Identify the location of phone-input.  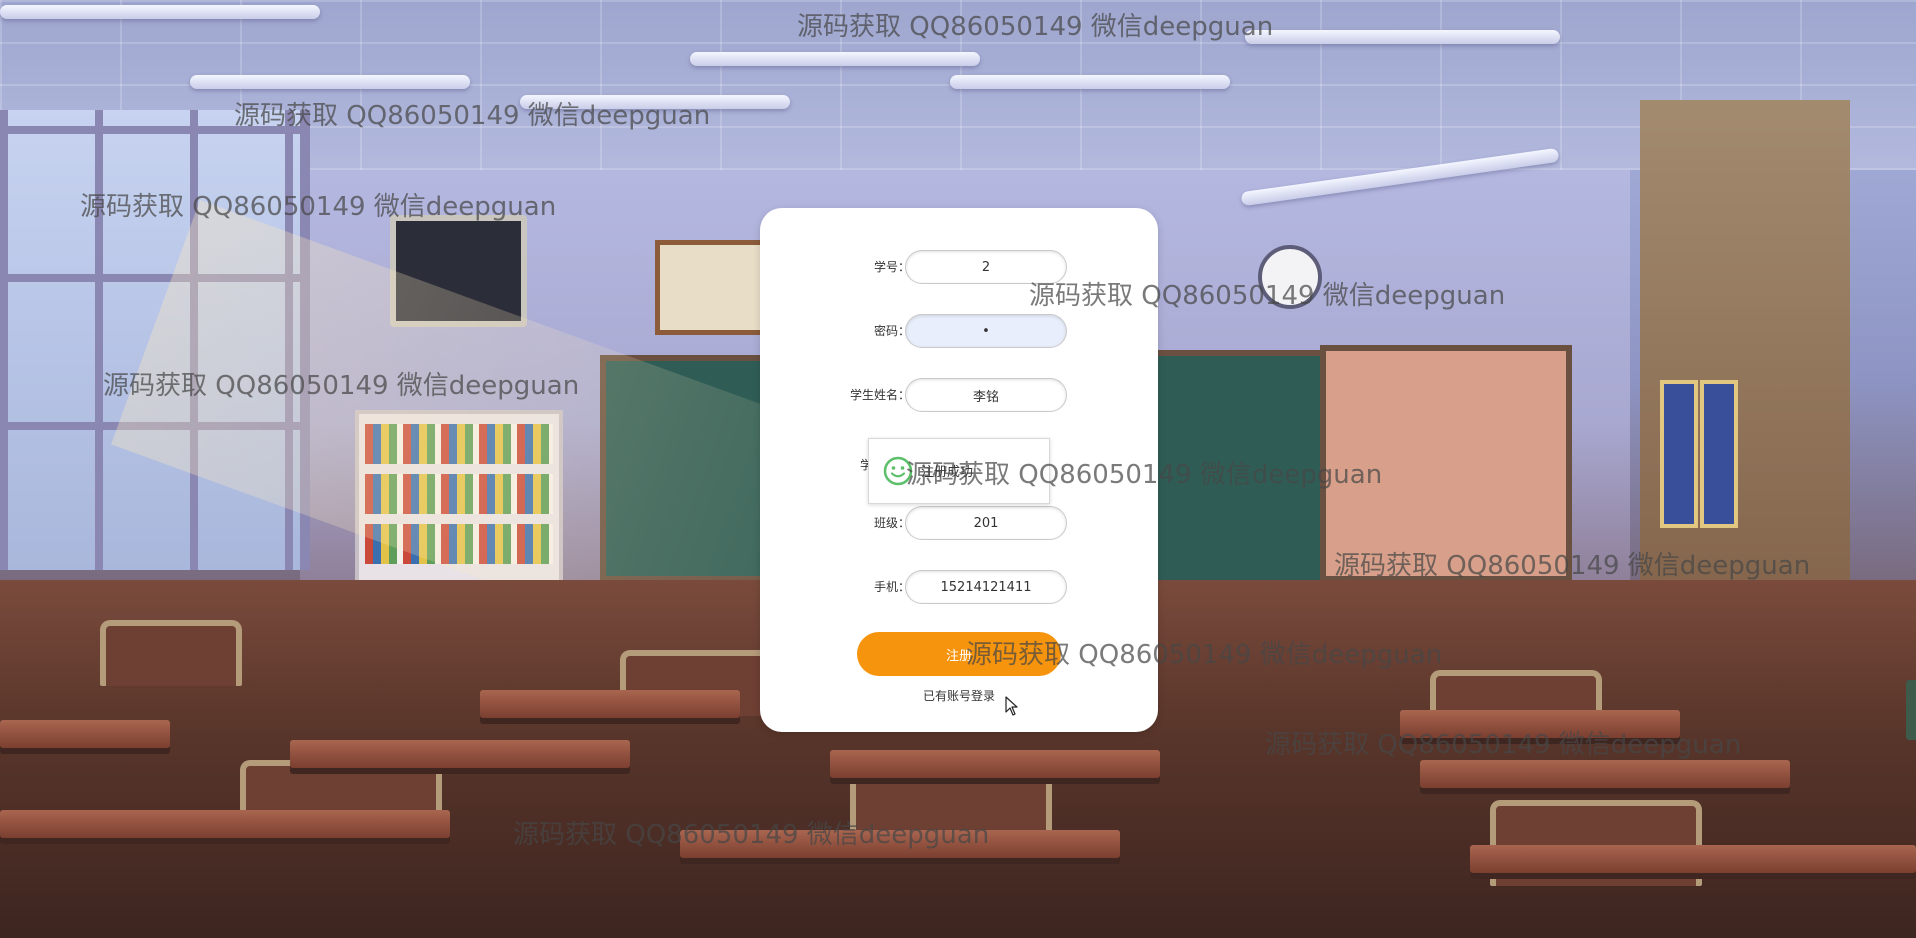
(986, 587).